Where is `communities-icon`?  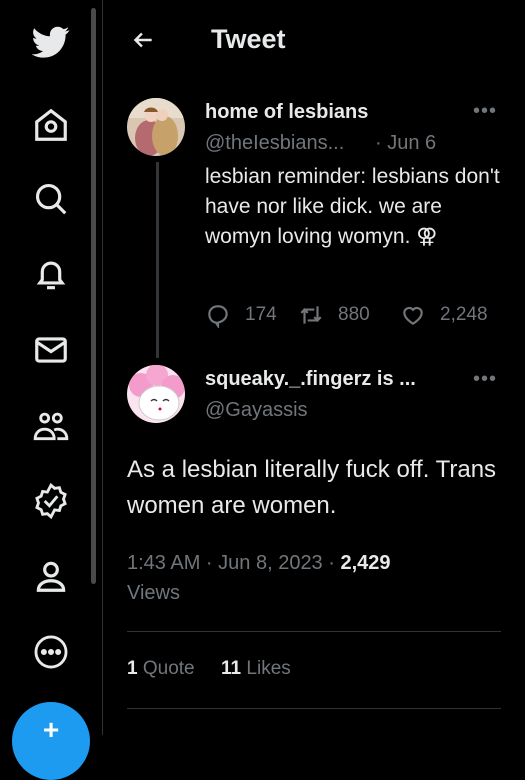 communities-icon is located at coordinates (51, 426).